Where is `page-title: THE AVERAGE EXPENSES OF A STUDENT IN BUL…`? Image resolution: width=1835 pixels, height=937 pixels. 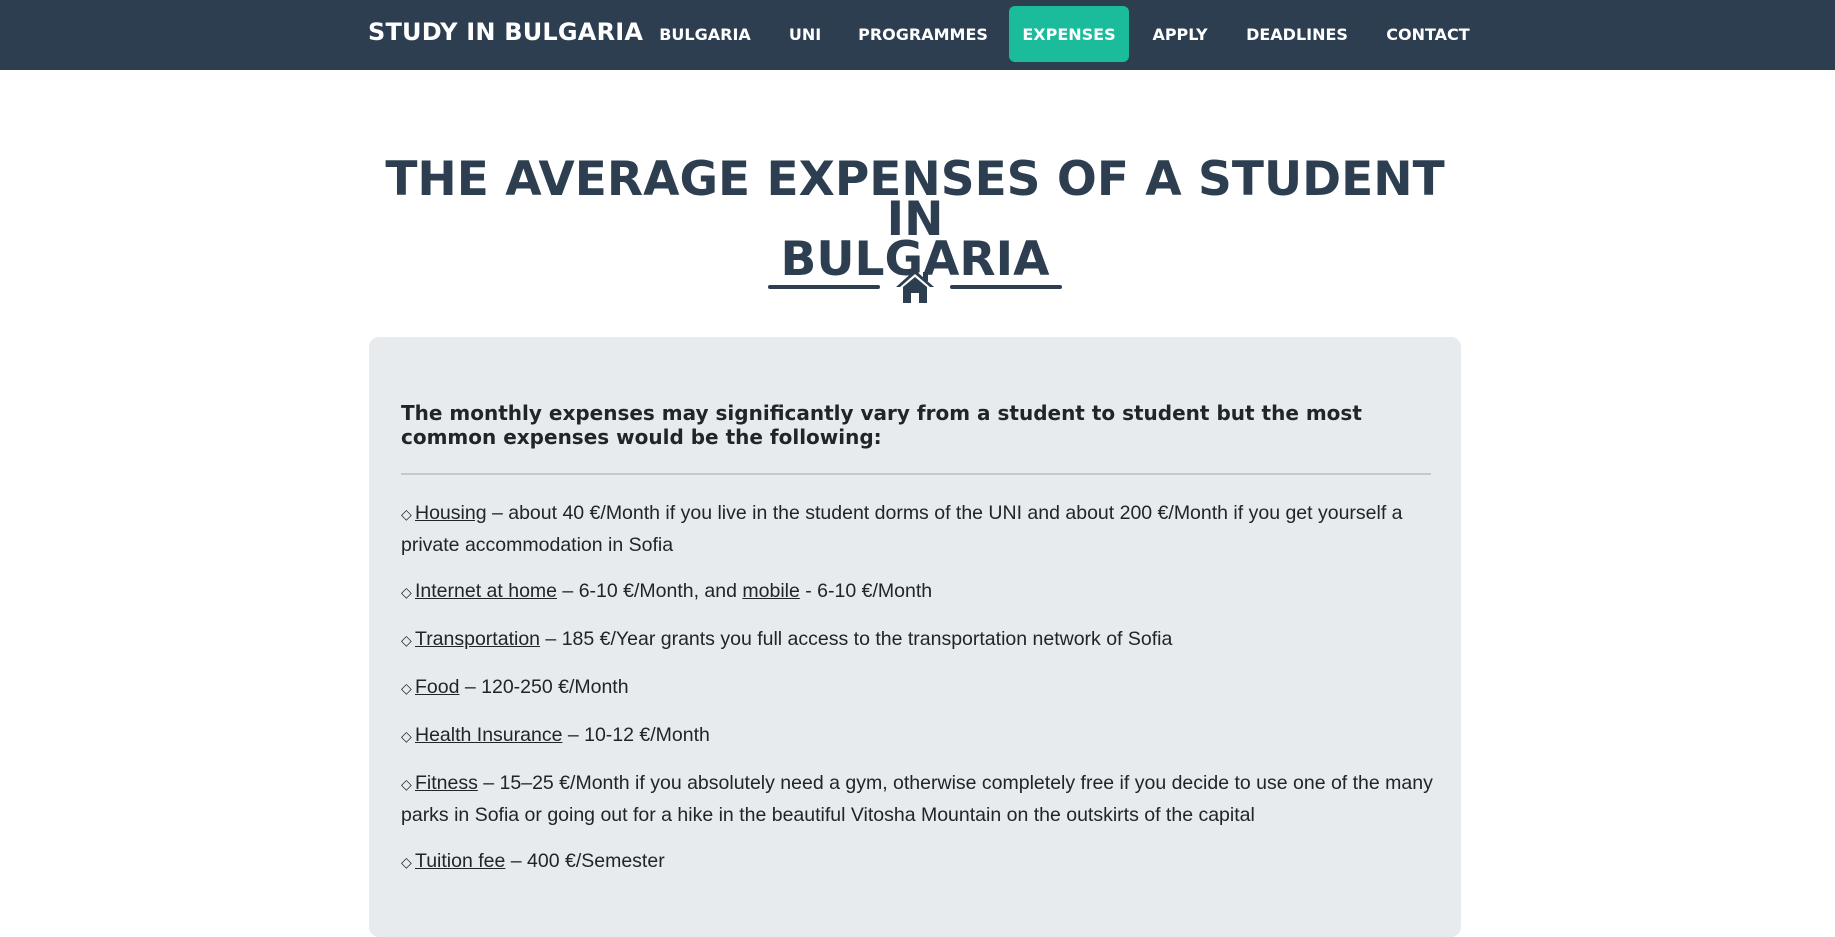
page-title: THE AVERAGE EXPENSES OF A STUDENT IN BUL… is located at coordinates (915, 219).